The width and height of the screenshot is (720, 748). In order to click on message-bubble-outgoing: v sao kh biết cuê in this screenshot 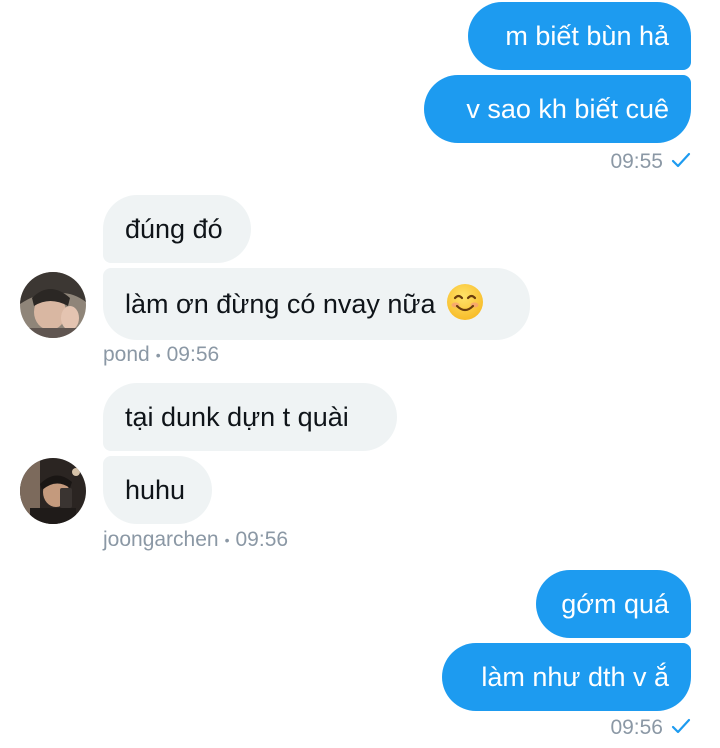, I will do `click(557, 109)`.